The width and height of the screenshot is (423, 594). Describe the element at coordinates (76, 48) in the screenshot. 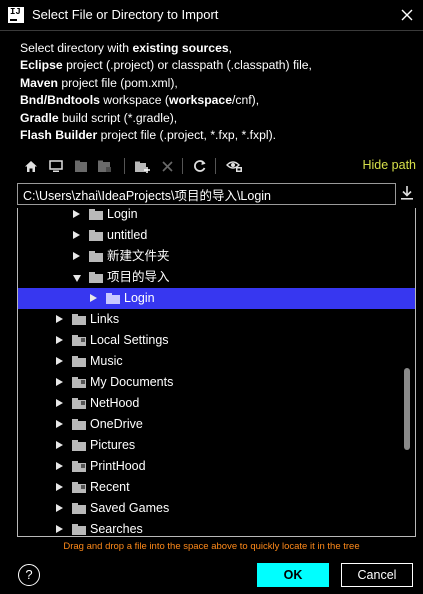

I see `description-text: Select directory with` at that location.